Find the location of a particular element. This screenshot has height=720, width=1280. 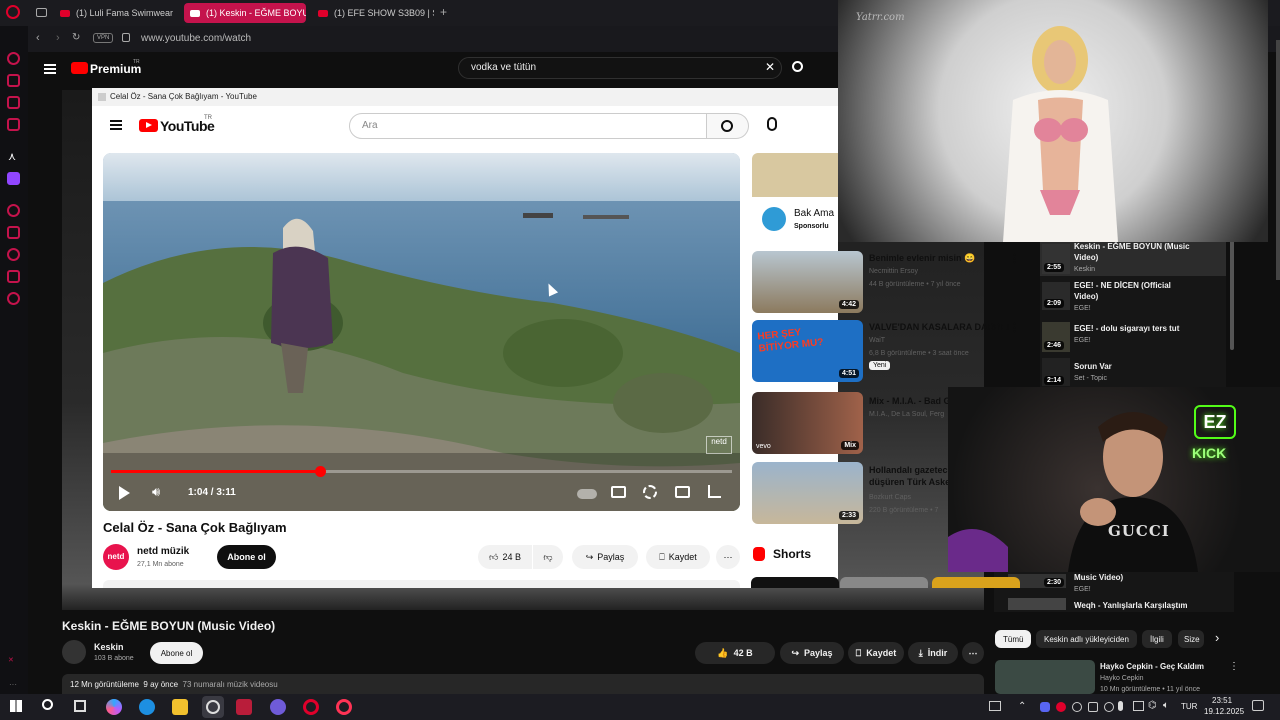

playlist-item: Weqh - Yanlışlarla Karşılaştım is located at coordinates (1131, 605).